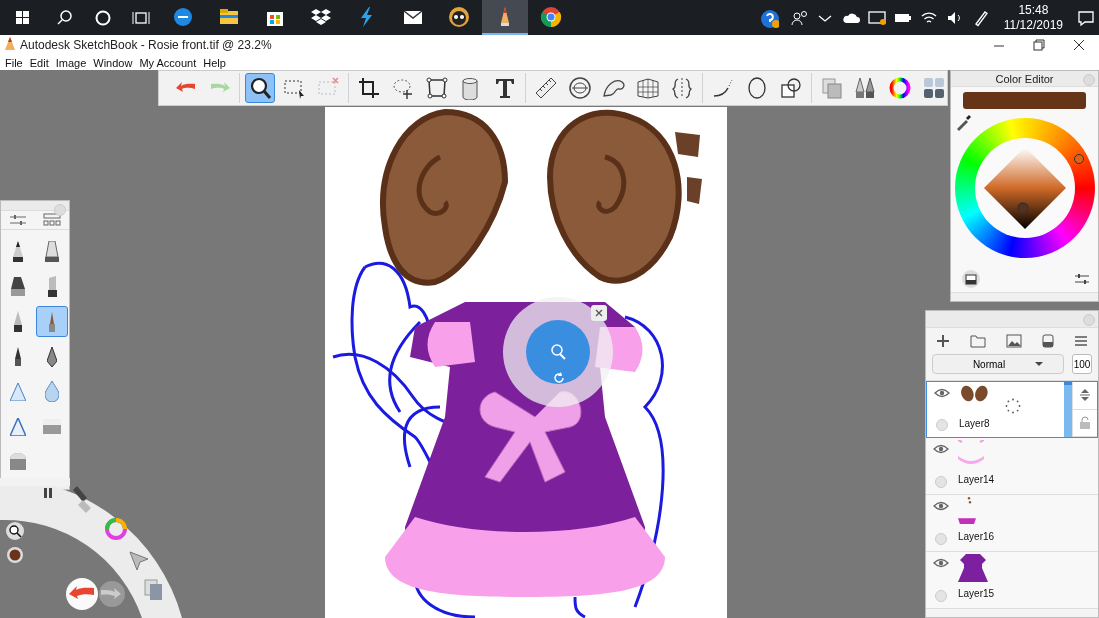 The width and height of the screenshot is (1099, 618). Describe the element at coordinates (1024, 188) in the screenshot. I see `saturation-value-picker` at that location.